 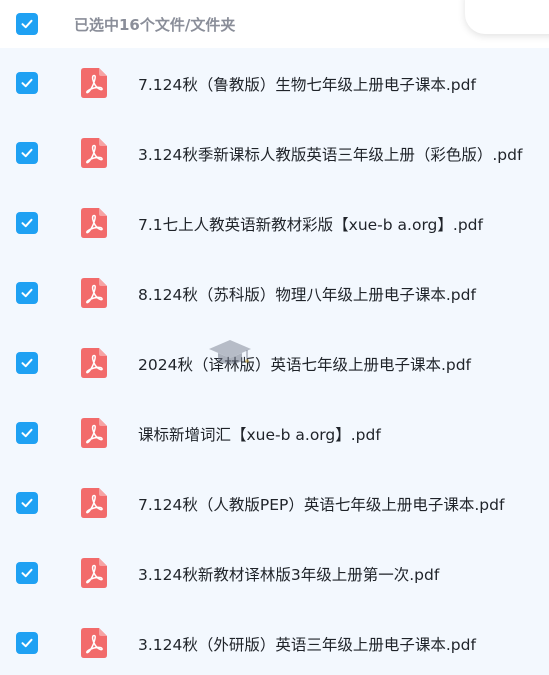 I want to click on file-row: 8.124秋（苏科版）物理八年级上册电子课本.pdf, so click(x=274, y=293).